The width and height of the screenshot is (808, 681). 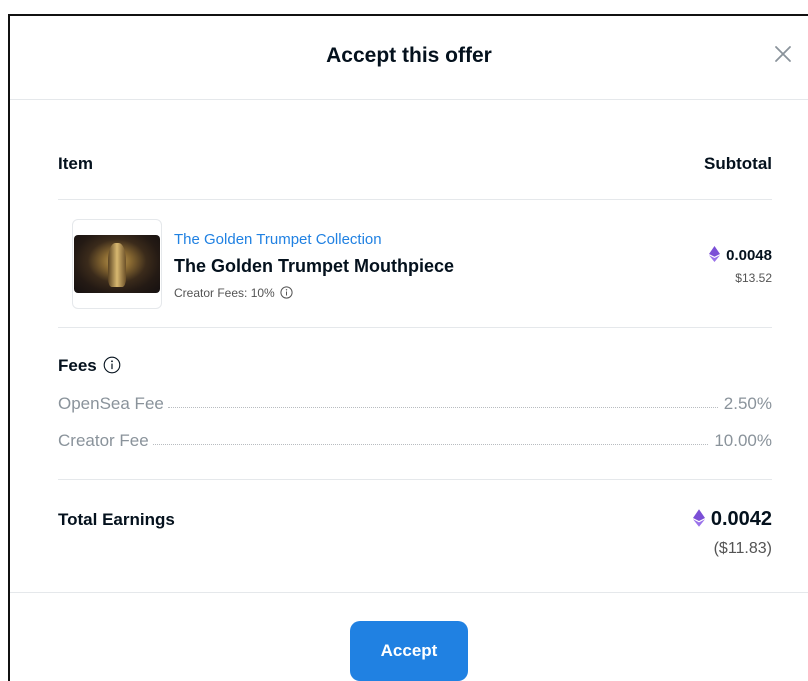 What do you see at coordinates (742, 548) in the screenshot?
I see `total-earnings-usd: ($11.83)` at bounding box center [742, 548].